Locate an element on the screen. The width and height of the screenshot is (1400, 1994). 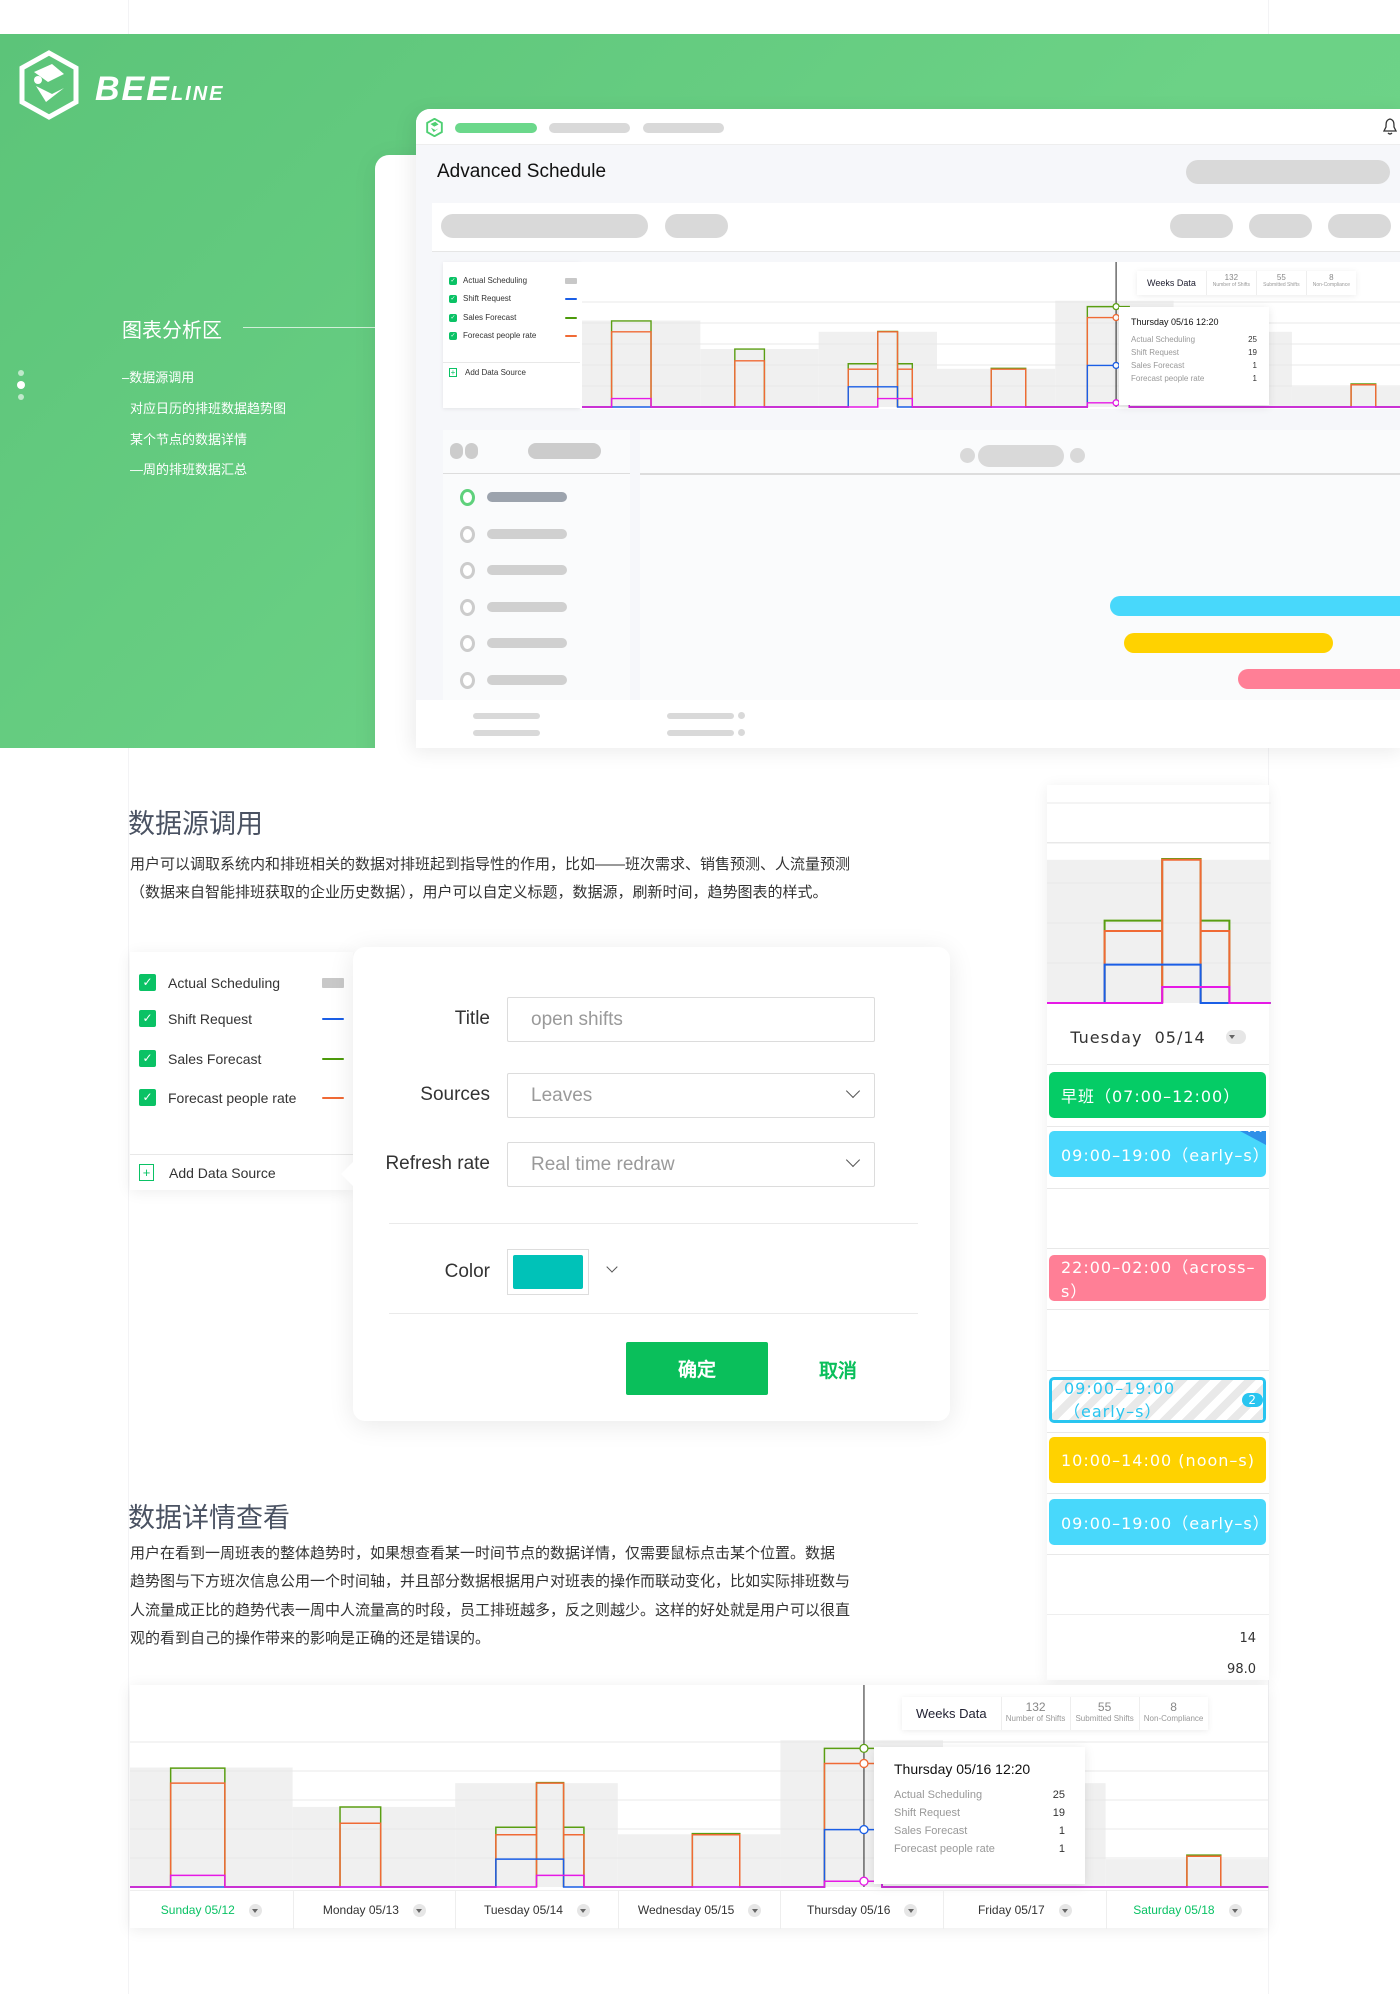
day-tab: Friday 05/17 is located at coordinates (1024, 1910).